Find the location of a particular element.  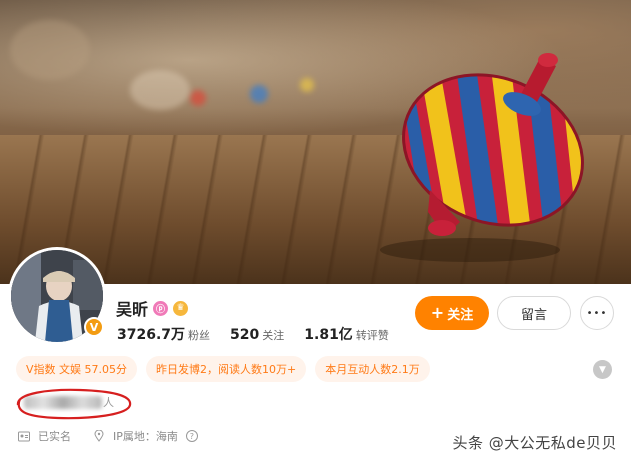

stat-following: 520 关注 is located at coordinates (257, 335).